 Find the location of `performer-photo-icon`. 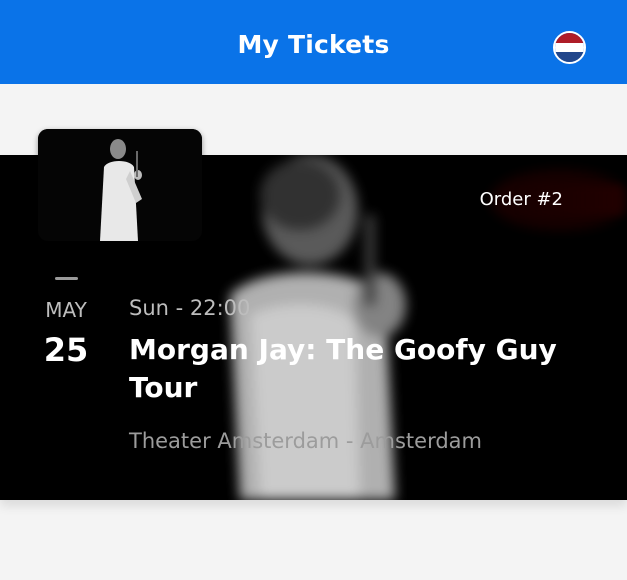

performer-photo-icon is located at coordinates (120, 185).